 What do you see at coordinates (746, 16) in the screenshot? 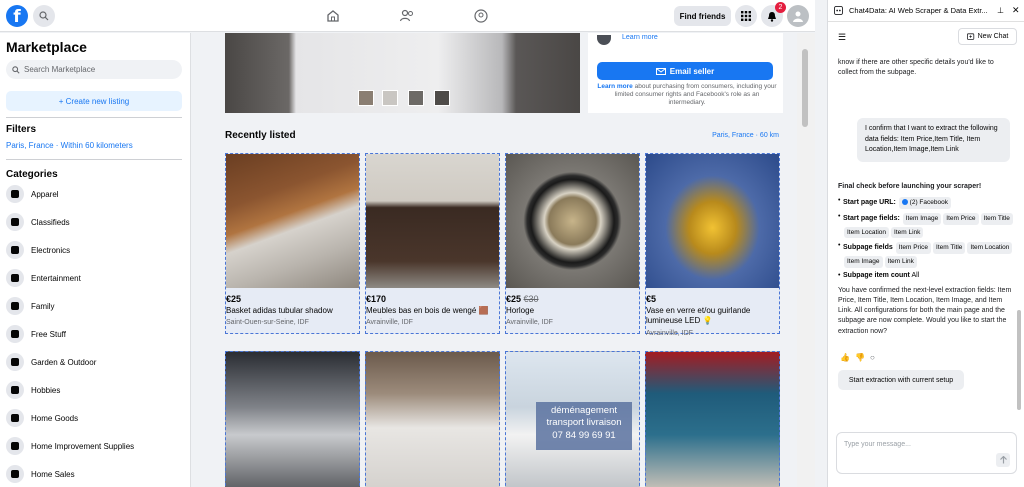
I see `menu-button` at bounding box center [746, 16].